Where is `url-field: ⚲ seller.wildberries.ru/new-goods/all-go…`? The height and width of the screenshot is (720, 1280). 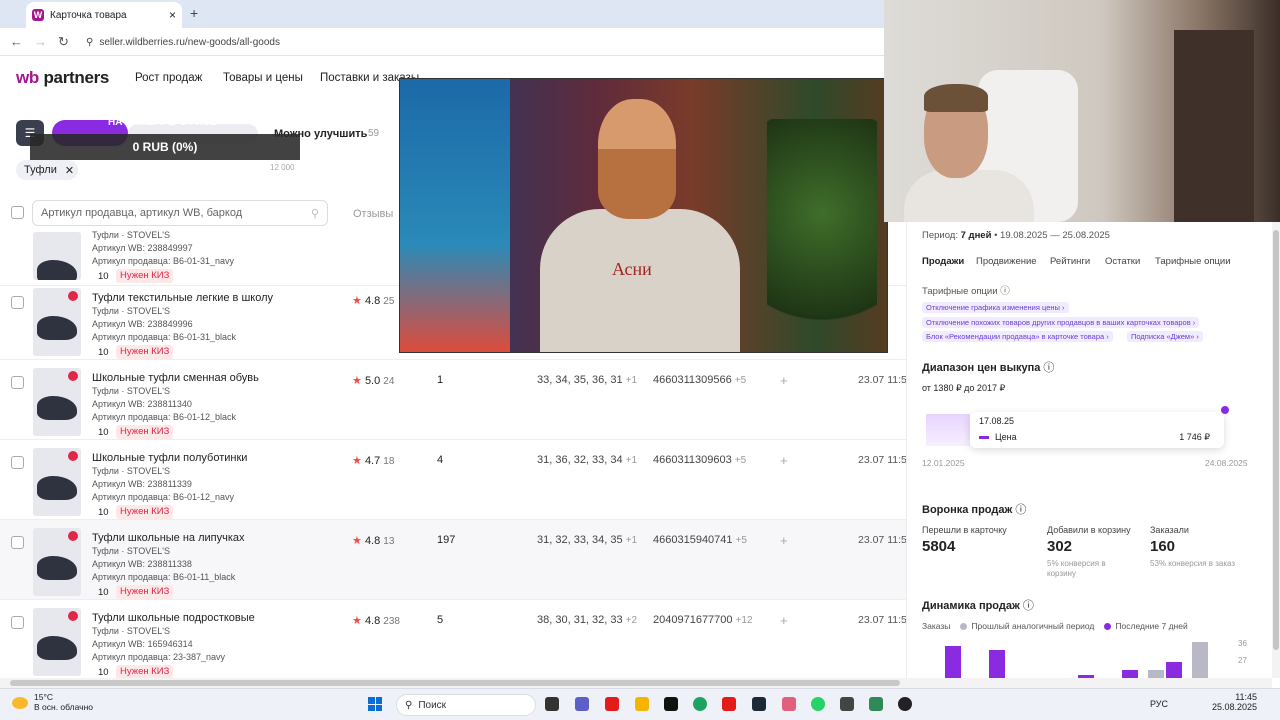
url-field: ⚲ seller.wildberries.ru/new-goods/all-go… is located at coordinates (481, 42).